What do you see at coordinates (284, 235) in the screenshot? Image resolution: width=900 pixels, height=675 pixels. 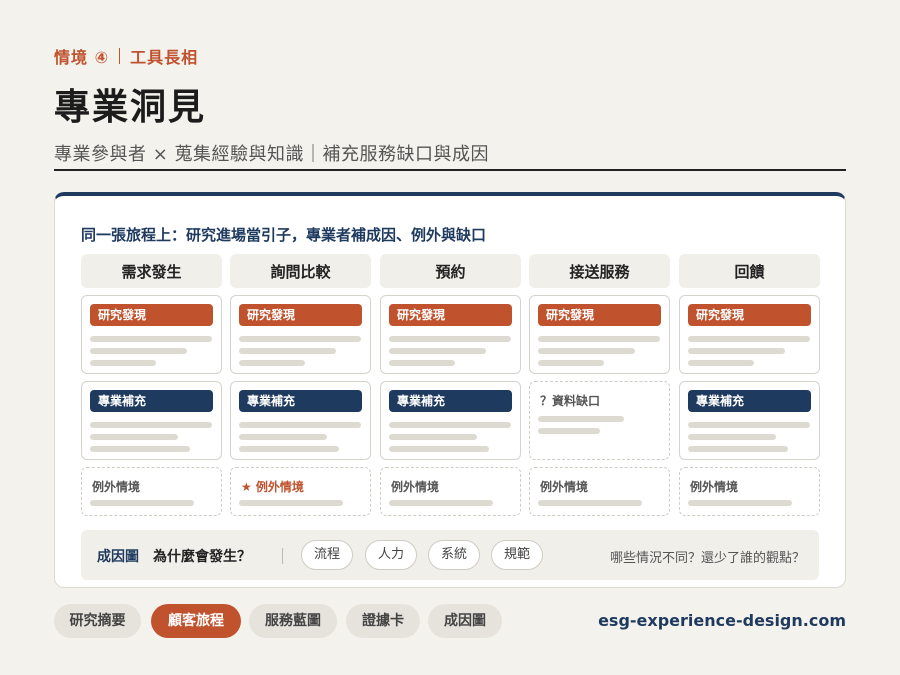 I see `card-heading: 同一張旅程上：研究進場當引子，專業者補成因、例外與缺口` at bounding box center [284, 235].